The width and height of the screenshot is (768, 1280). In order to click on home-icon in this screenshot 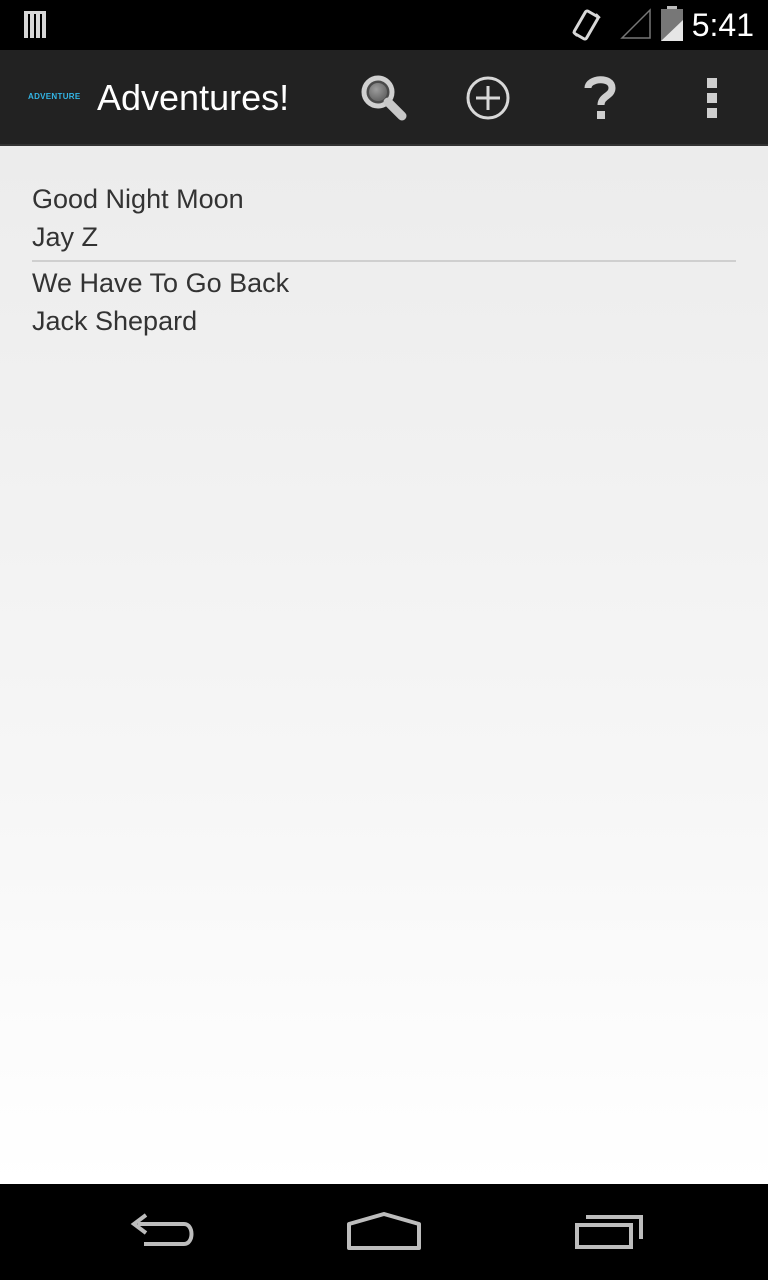, I will do `click(384, 1231)`.